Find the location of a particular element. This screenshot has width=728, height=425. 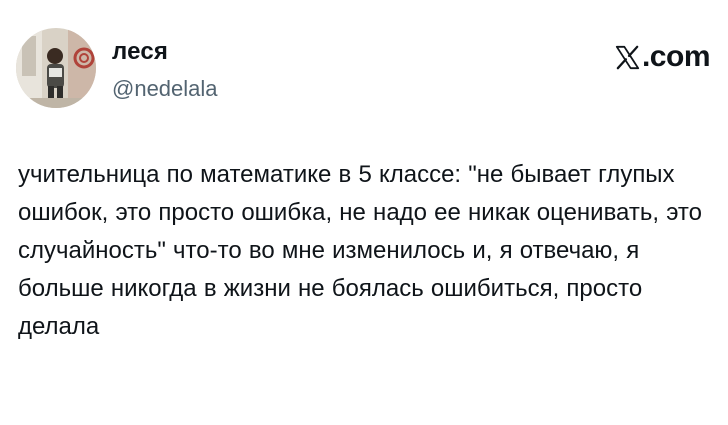

user-handle: @nedelala is located at coordinates (165, 89).